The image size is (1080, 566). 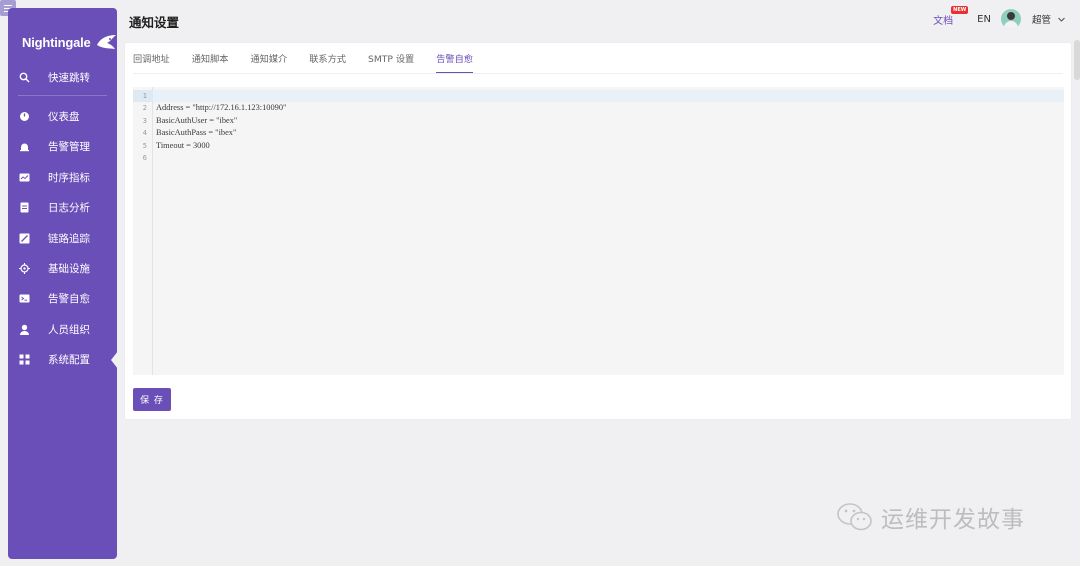 What do you see at coordinates (144, 158) in the screenshot?
I see `line-number: 6` at bounding box center [144, 158].